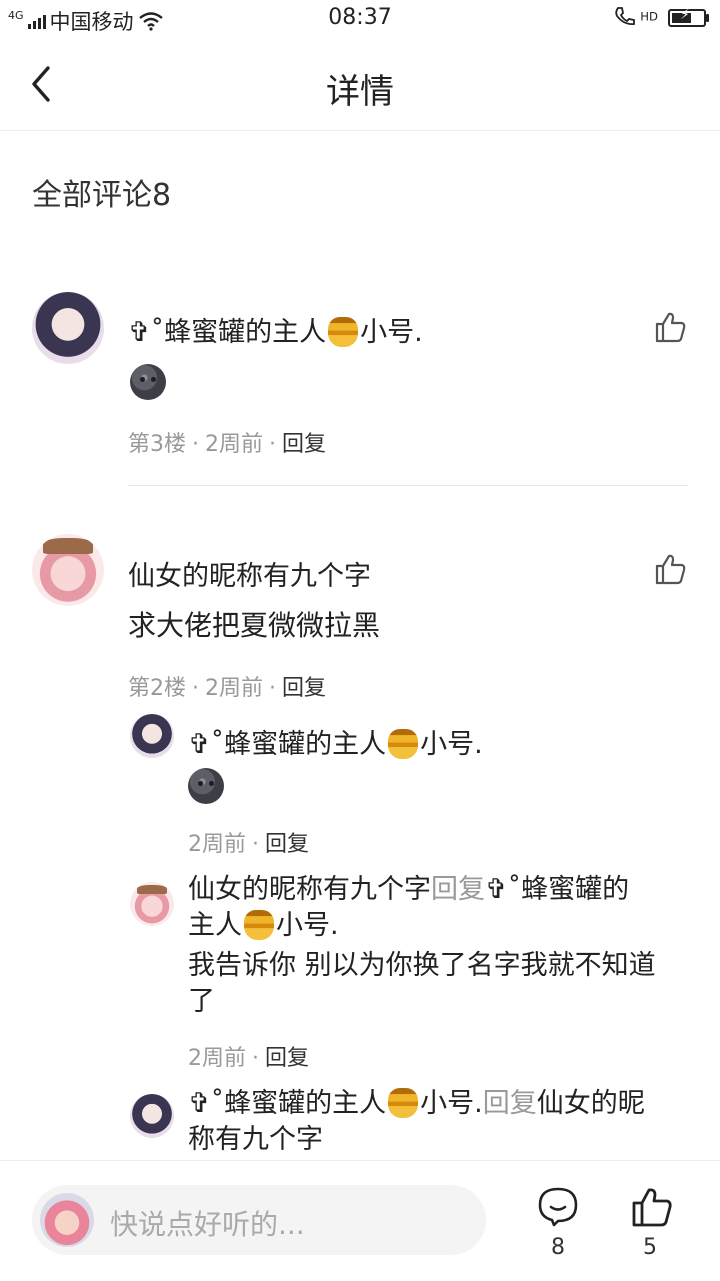  Describe the element at coordinates (254, 625) in the screenshot. I see `comment-text: 求大佬把夏微微拉黑` at that location.